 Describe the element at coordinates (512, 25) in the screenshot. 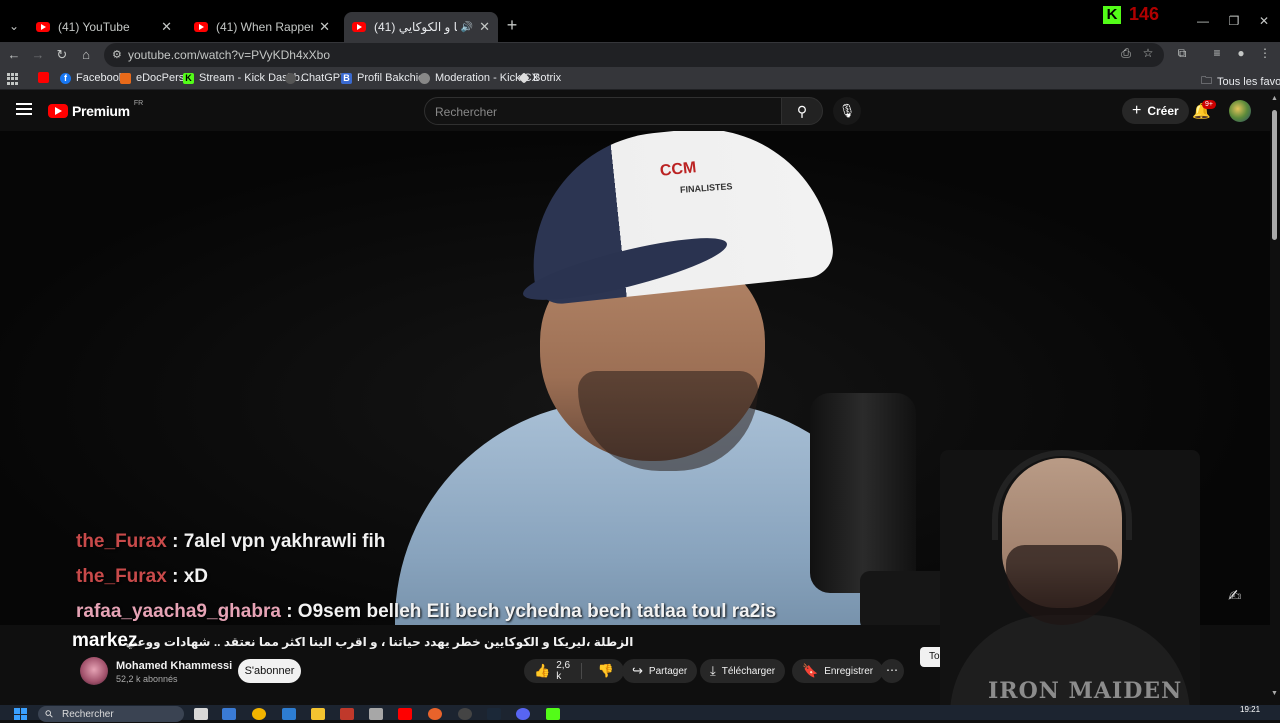

I see `new-tab-button: +` at that location.